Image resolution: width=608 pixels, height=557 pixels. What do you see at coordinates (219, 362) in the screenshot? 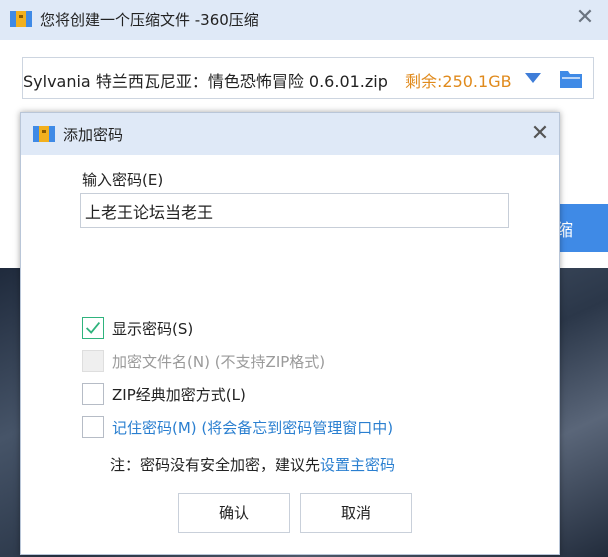
I see `encrypt-filenames-label: 加密文件名(N) (不支持ZIP格式)` at bounding box center [219, 362].